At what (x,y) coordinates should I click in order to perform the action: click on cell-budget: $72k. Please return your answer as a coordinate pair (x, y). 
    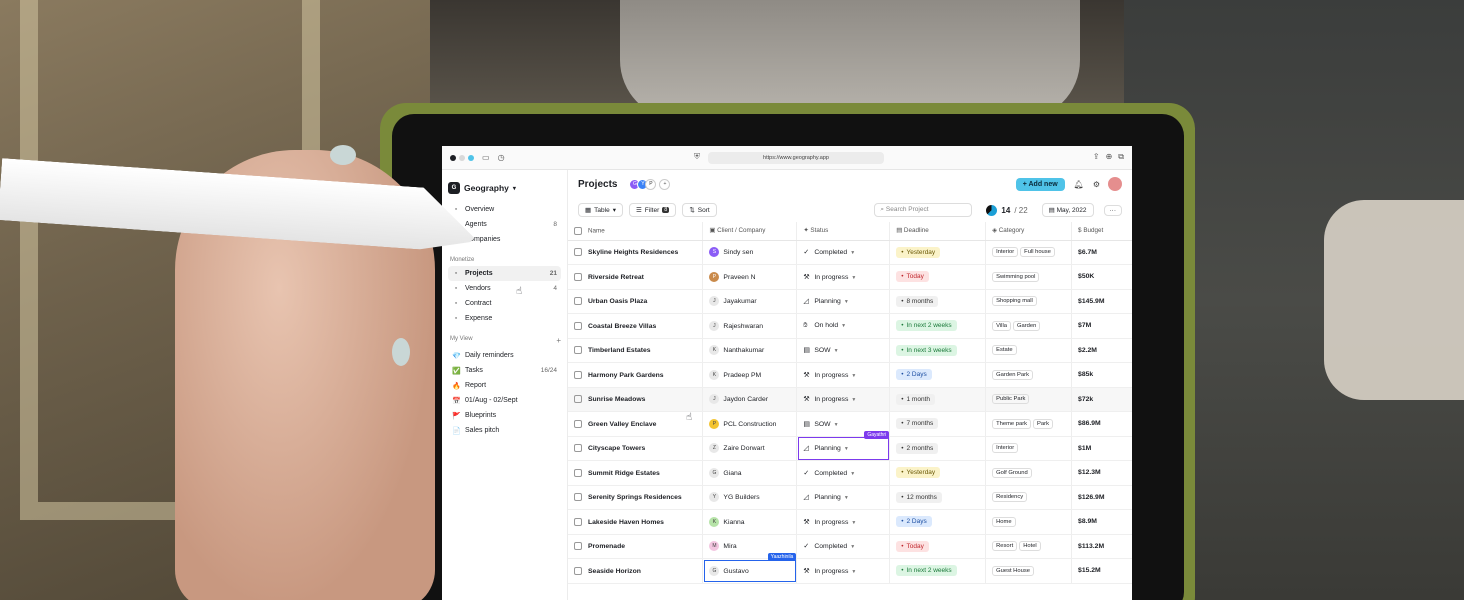
    Looking at the image, I should click on (1101, 399).